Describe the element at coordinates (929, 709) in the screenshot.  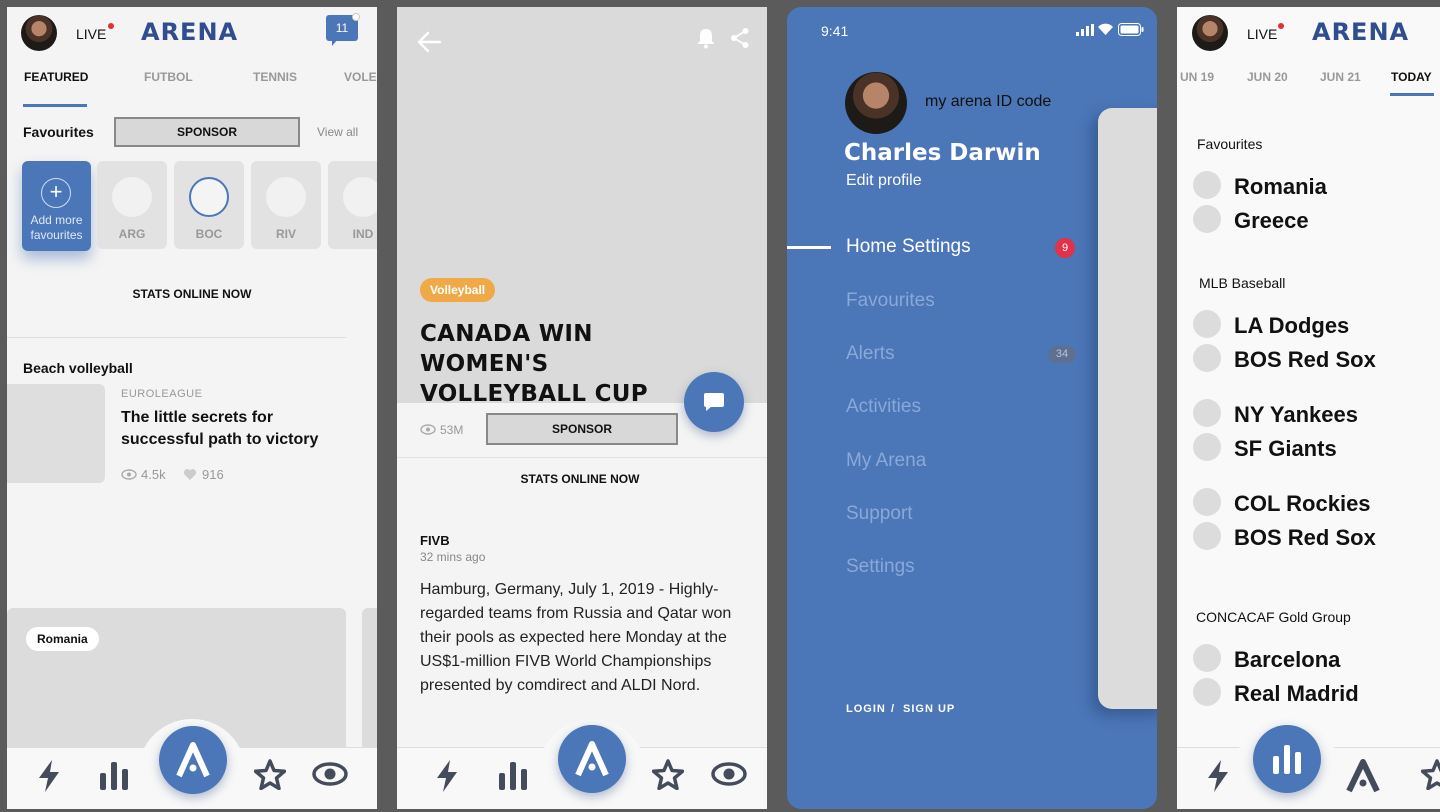
I see `signup-link: SIGN UP` at that location.